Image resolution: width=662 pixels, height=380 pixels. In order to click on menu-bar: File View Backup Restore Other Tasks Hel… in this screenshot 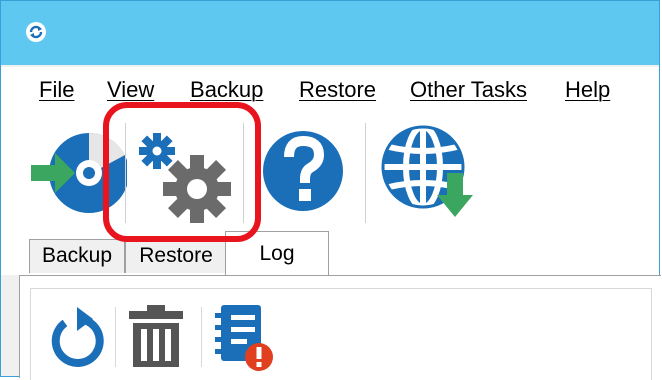, I will do `click(330, 89)`.